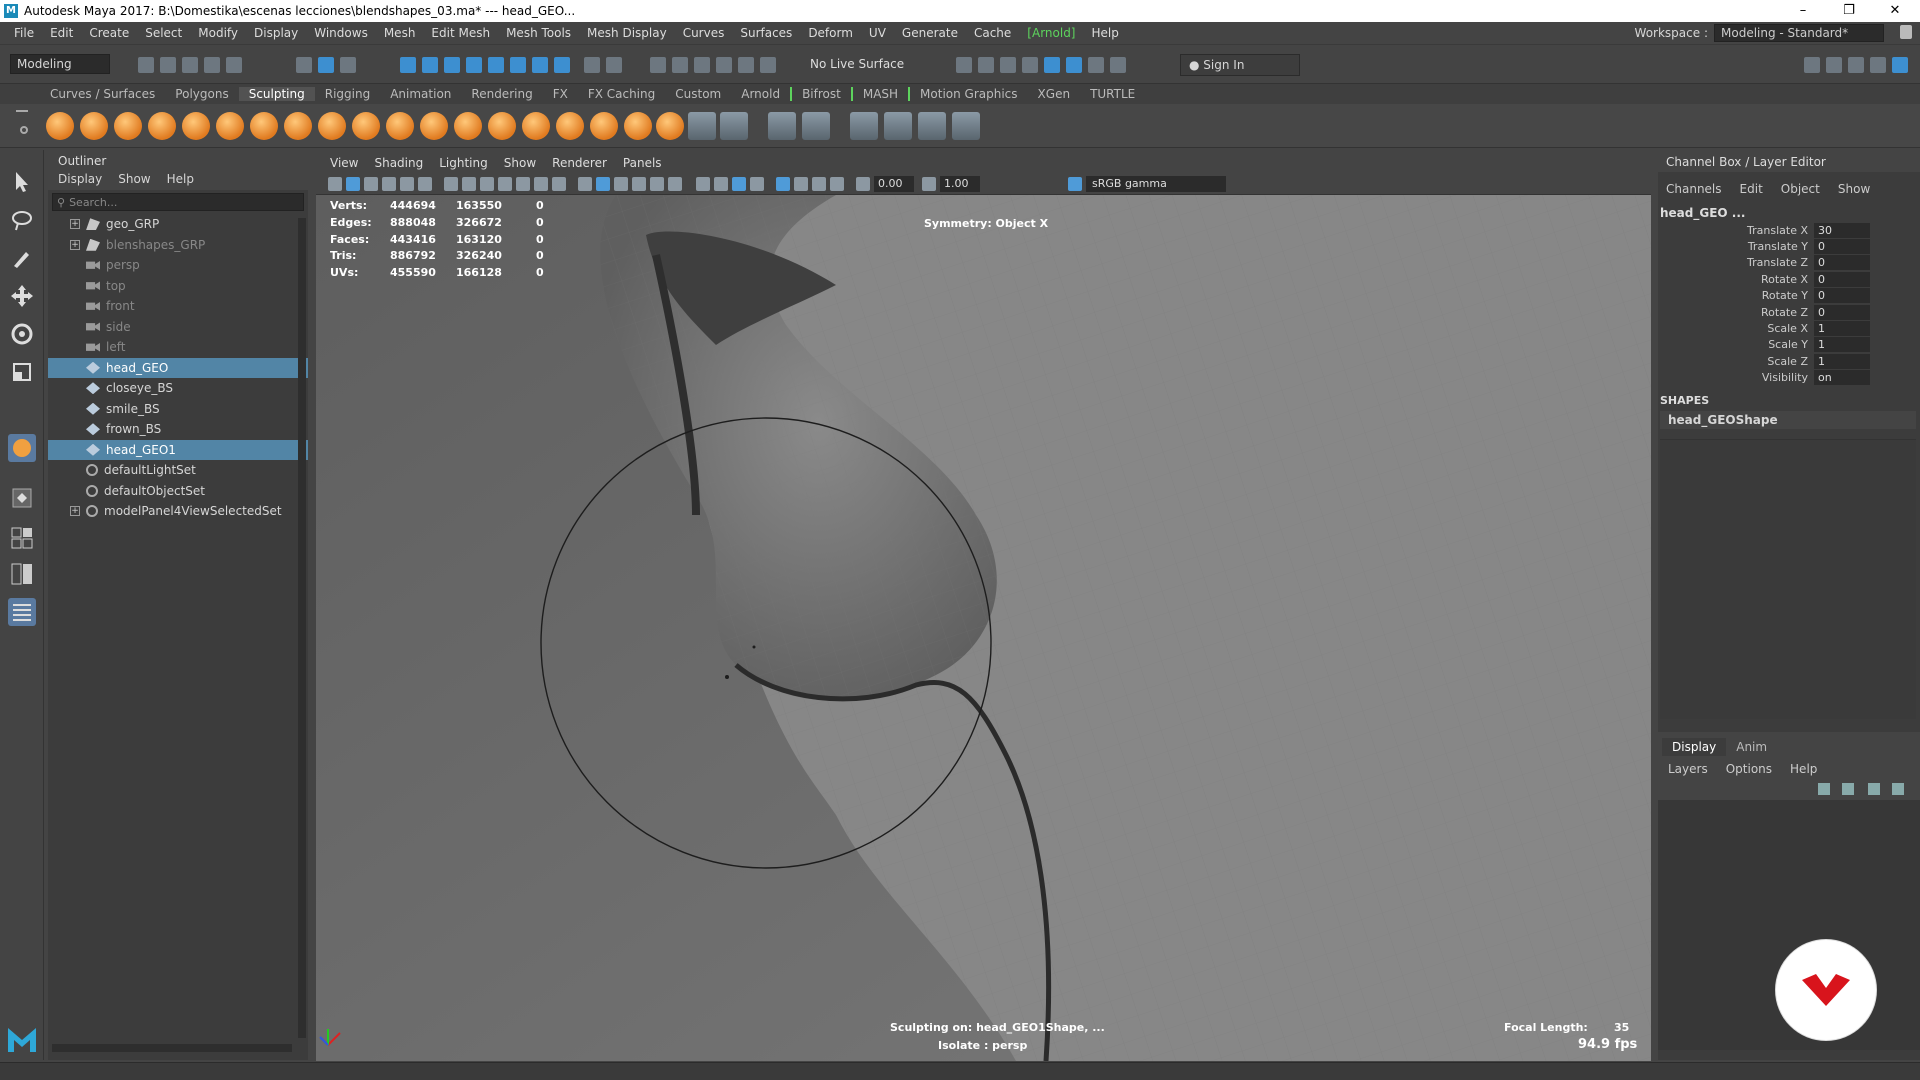 Image resolution: width=1920 pixels, height=1080 pixels. What do you see at coordinates (326, 65) in the screenshot?
I see `select-object-icon` at bounding box center [326, 65].